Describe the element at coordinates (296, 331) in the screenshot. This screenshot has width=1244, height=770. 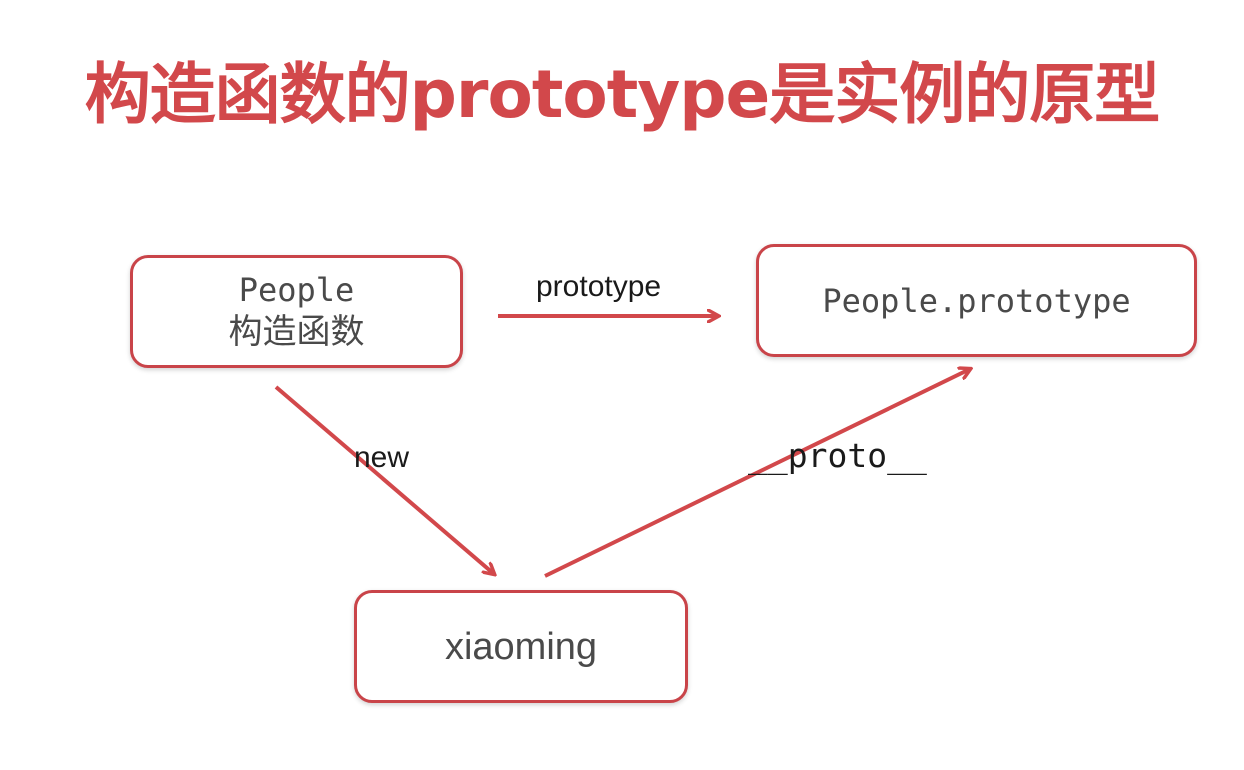
I see `people-role: 构造函数` at that location.